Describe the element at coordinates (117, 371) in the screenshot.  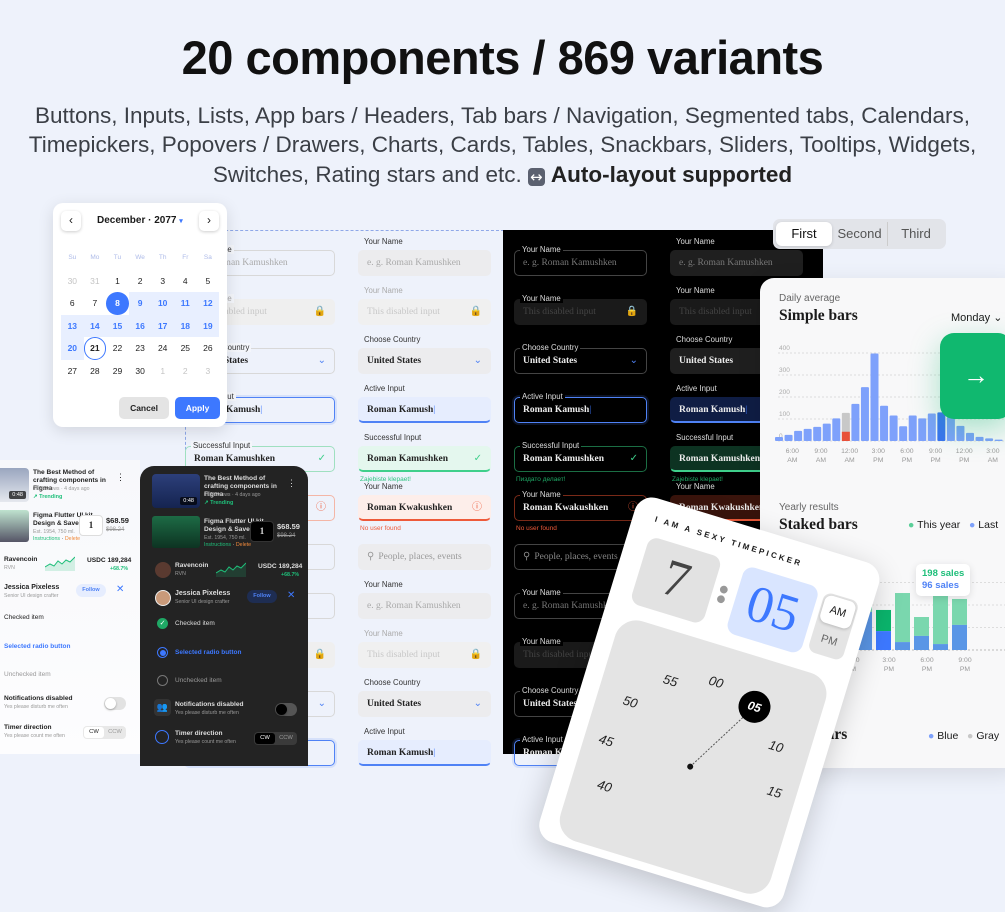
I see `calendar-day: 29` at that location.